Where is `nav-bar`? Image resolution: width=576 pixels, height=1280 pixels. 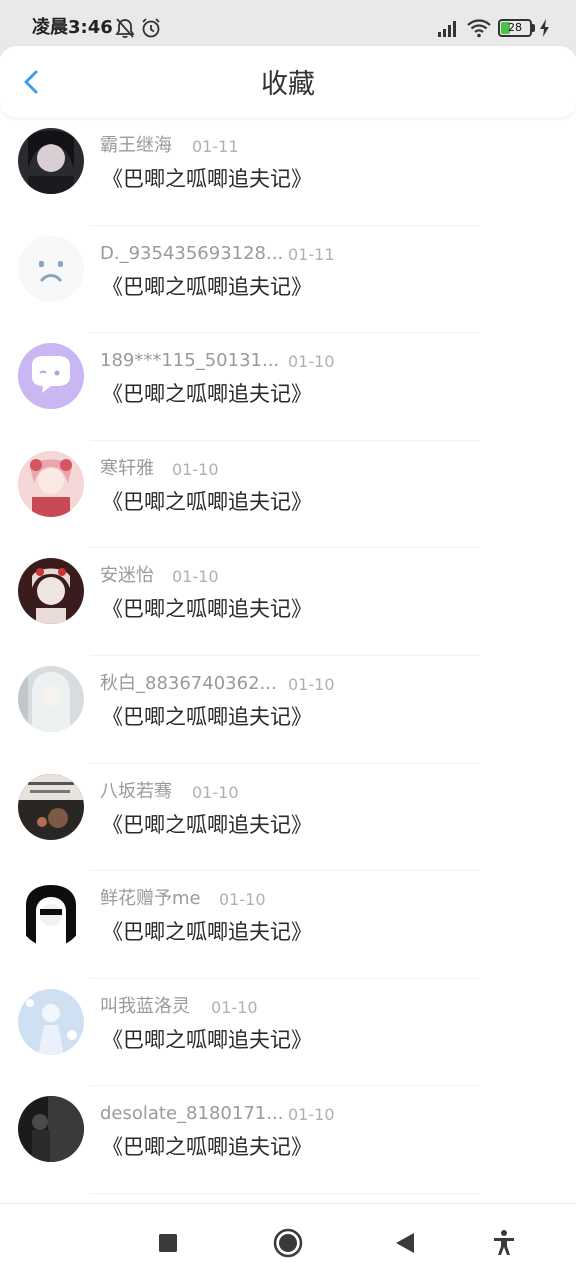
nav-bar is located at coordinates (288, 1241).